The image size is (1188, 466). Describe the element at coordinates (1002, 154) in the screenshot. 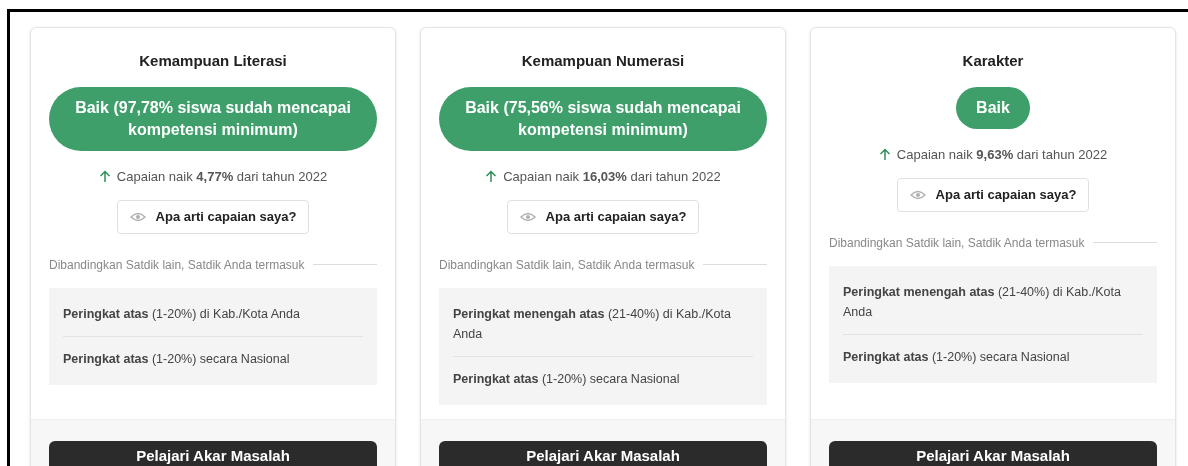

I see `change-text: Capaian naik 9,63% dari tahun 2022` at that location.